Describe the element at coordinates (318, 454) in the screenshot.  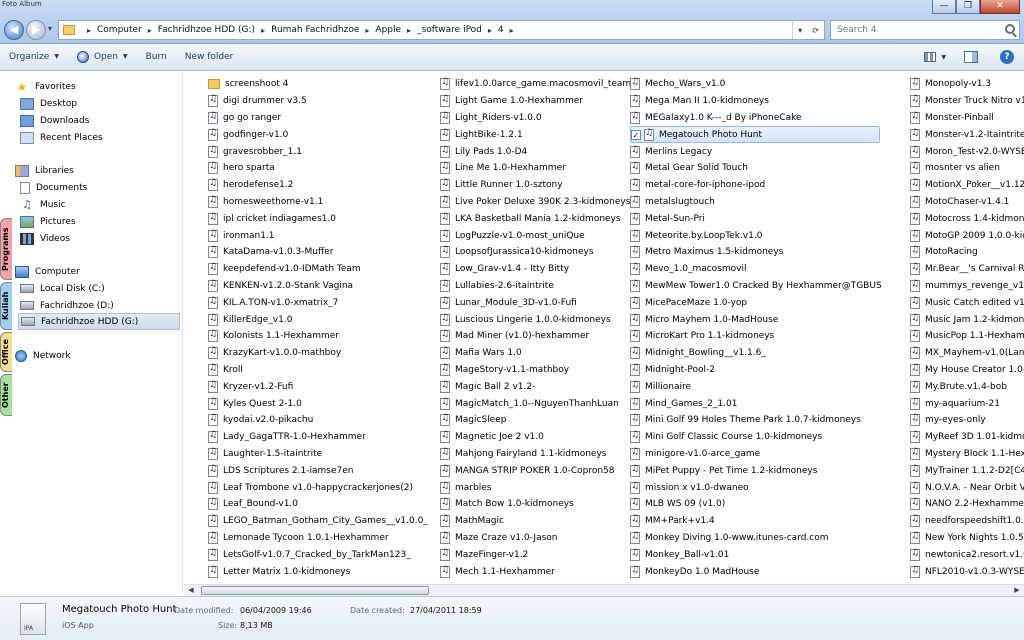
I see `file-item: Laughter-1.5-itaintrite` at that location.